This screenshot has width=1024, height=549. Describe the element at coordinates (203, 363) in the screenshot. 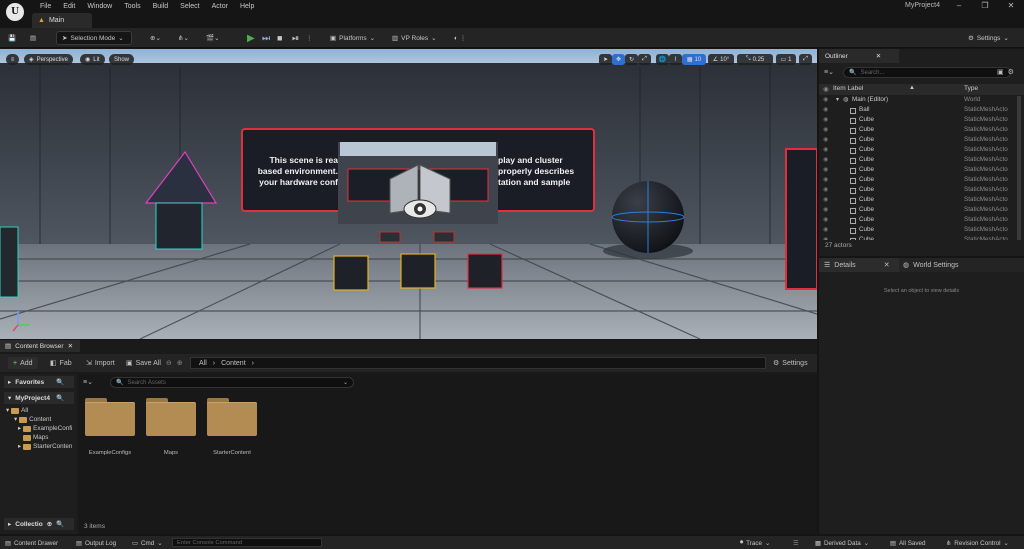

I see `breadcrumb-all: All` at that location.